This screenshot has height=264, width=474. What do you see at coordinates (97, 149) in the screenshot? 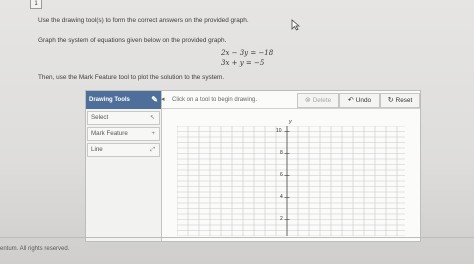
I see `tool-line-label: Line` at bounding box center [97, 149].